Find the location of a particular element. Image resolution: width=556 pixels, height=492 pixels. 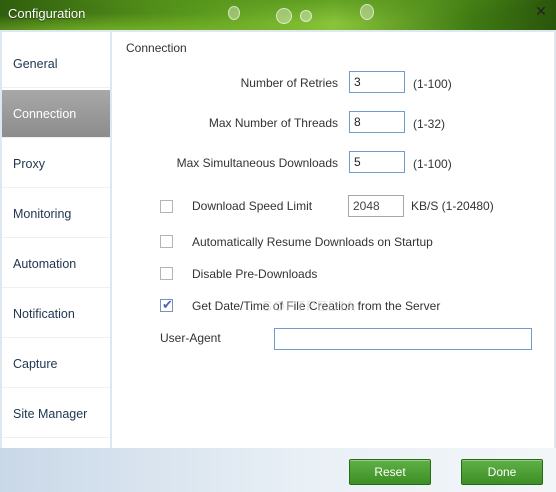

close-icon: ✕ is located at coordinates (541, 11).